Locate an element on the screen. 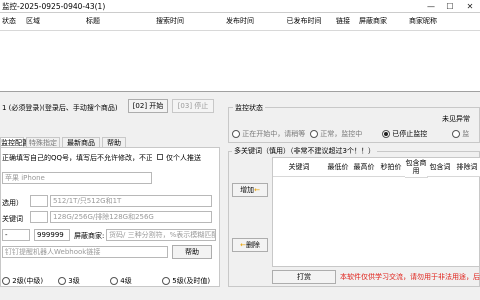 The image size is (480, 300). keyword-filter-select is located at coordinates (39, 217).